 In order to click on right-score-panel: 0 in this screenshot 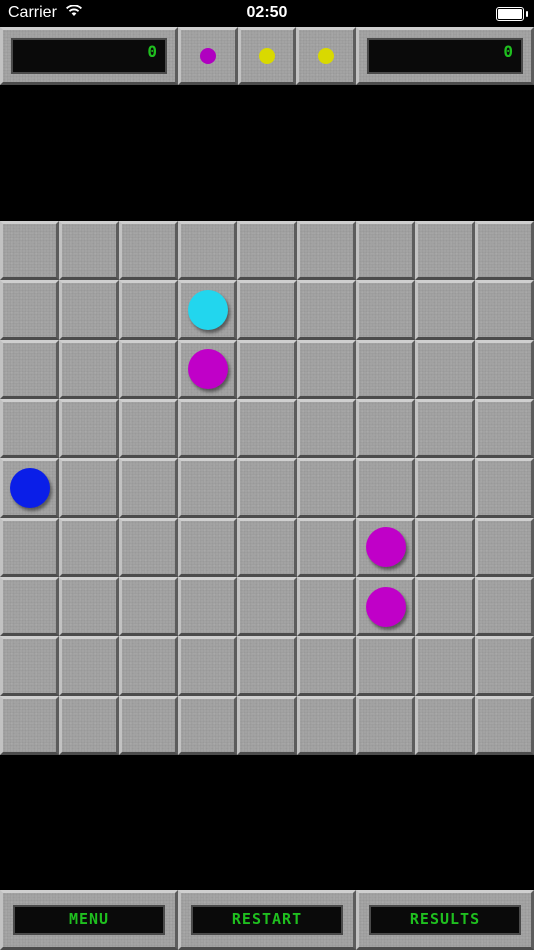, I will do `click(445, 56)`.